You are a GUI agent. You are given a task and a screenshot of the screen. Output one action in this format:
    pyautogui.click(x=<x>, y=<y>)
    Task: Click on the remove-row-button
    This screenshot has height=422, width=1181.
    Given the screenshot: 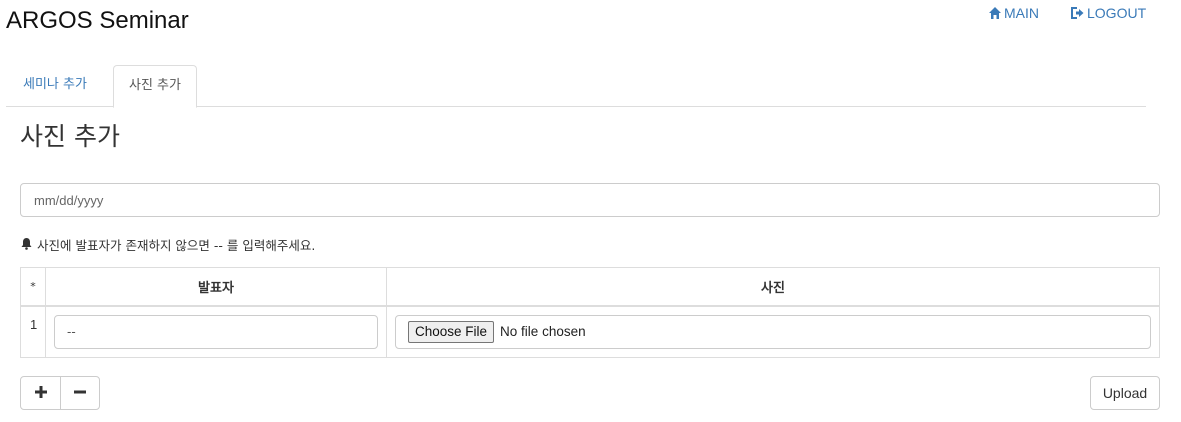 What is the action you would take?
    pyautogui.click(x=80, y=393)
    